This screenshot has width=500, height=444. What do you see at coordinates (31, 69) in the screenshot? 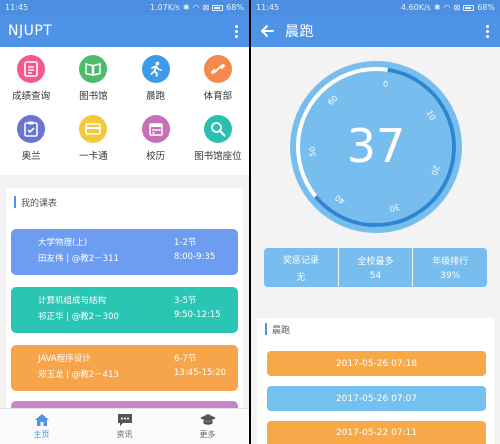
I see `grades-icon` at bounding box center [31, 69].